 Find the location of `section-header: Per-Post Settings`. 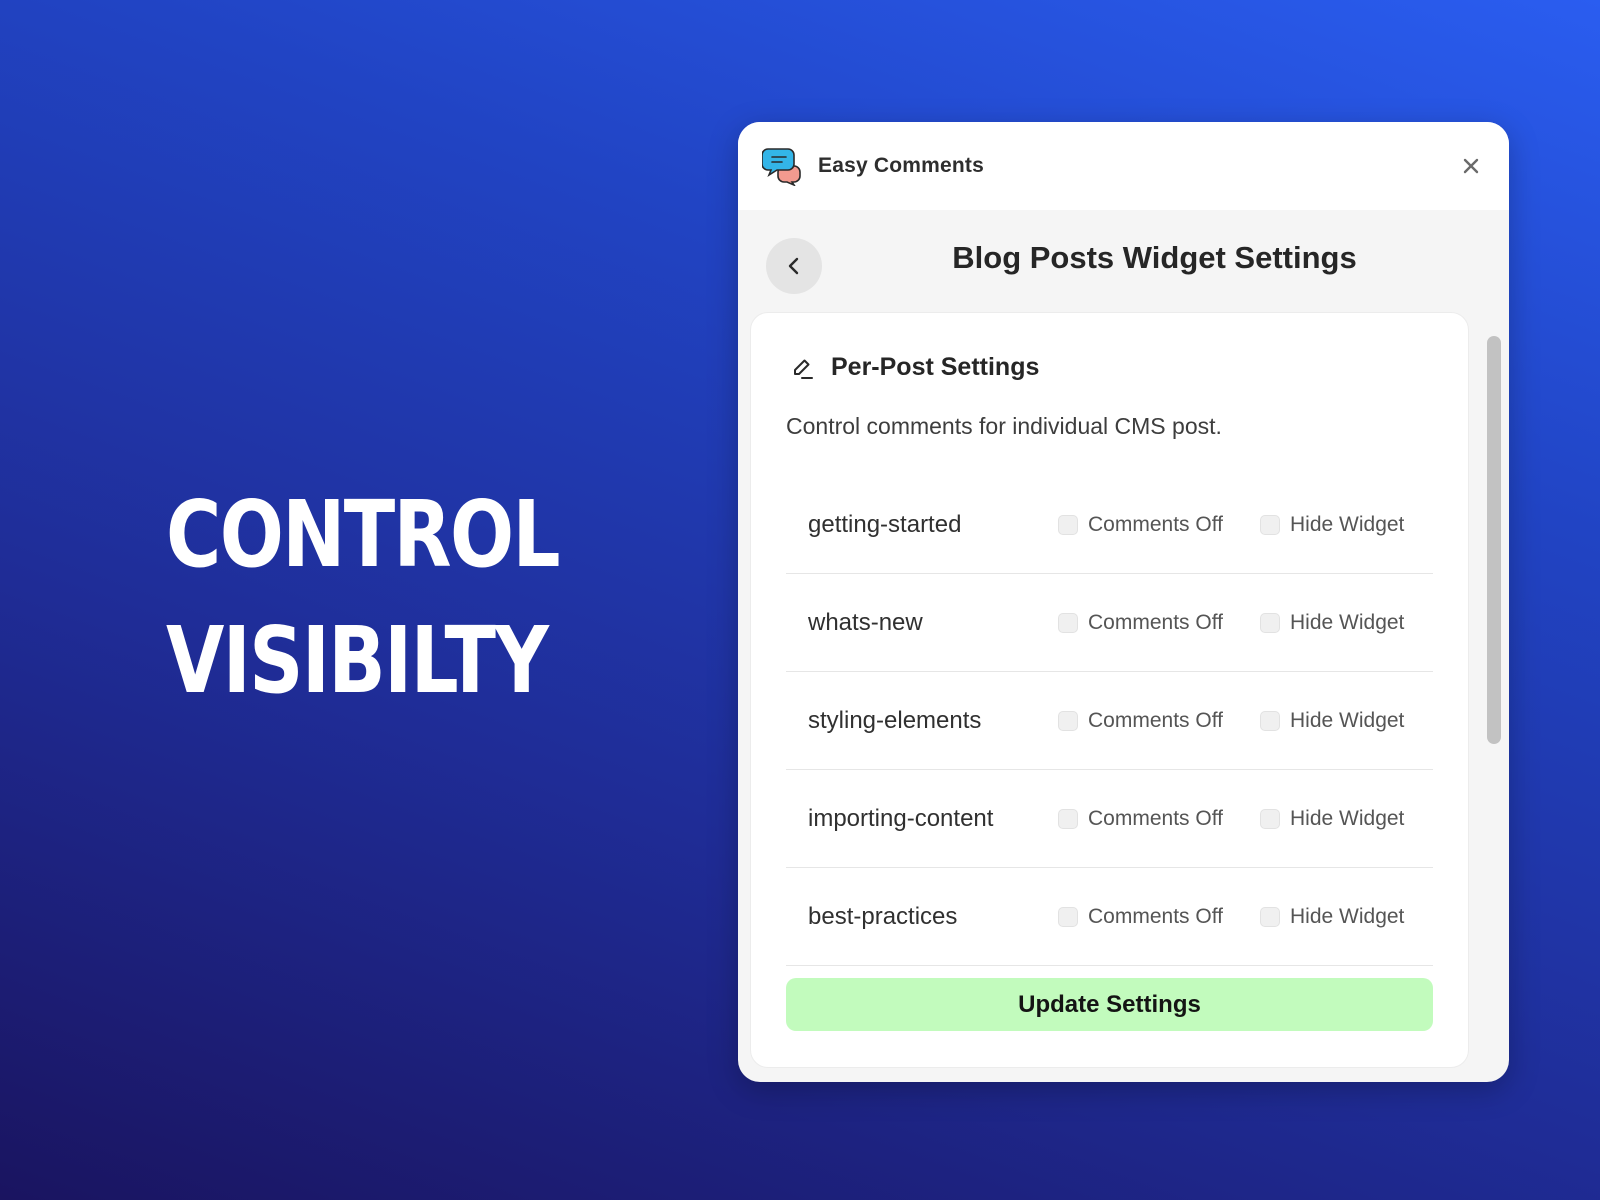

section-header: Per-Post Settings is located at coordinates (915, 367).